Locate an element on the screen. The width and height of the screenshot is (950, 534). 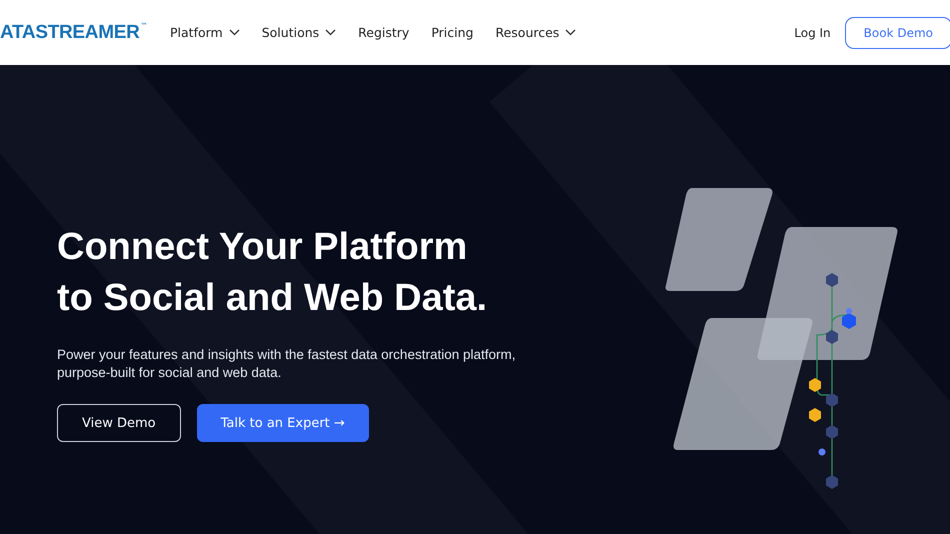
nav-link: Resources is located at coordinates (535, 32).